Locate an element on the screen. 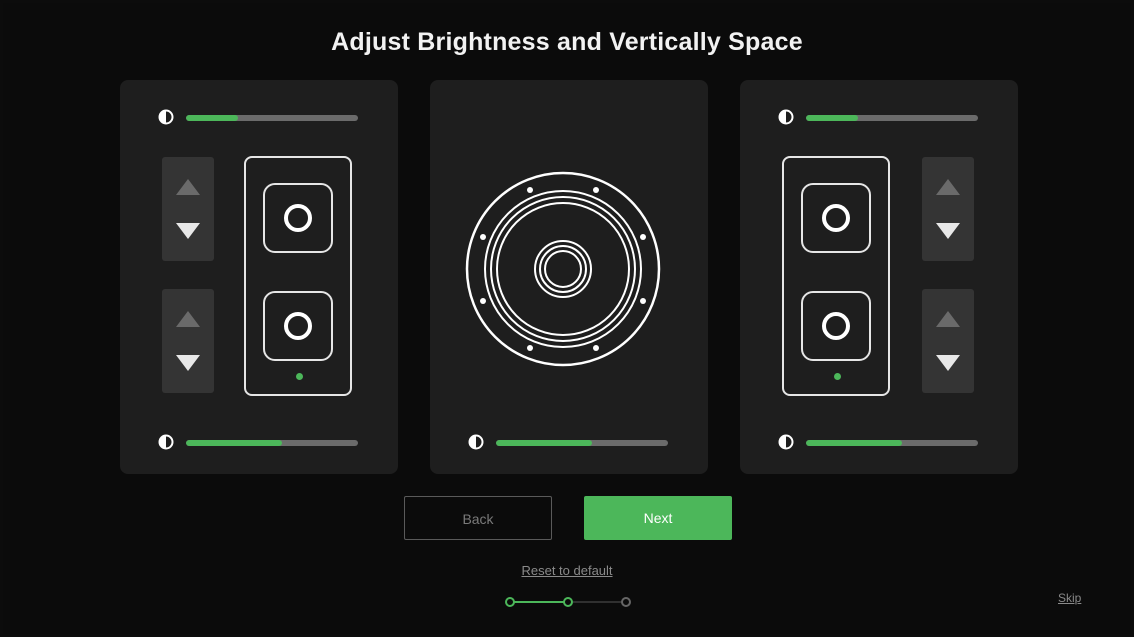 The height and width of the screenshot is (637, 1134). back-button: Back is located at coordinates (478, 518).